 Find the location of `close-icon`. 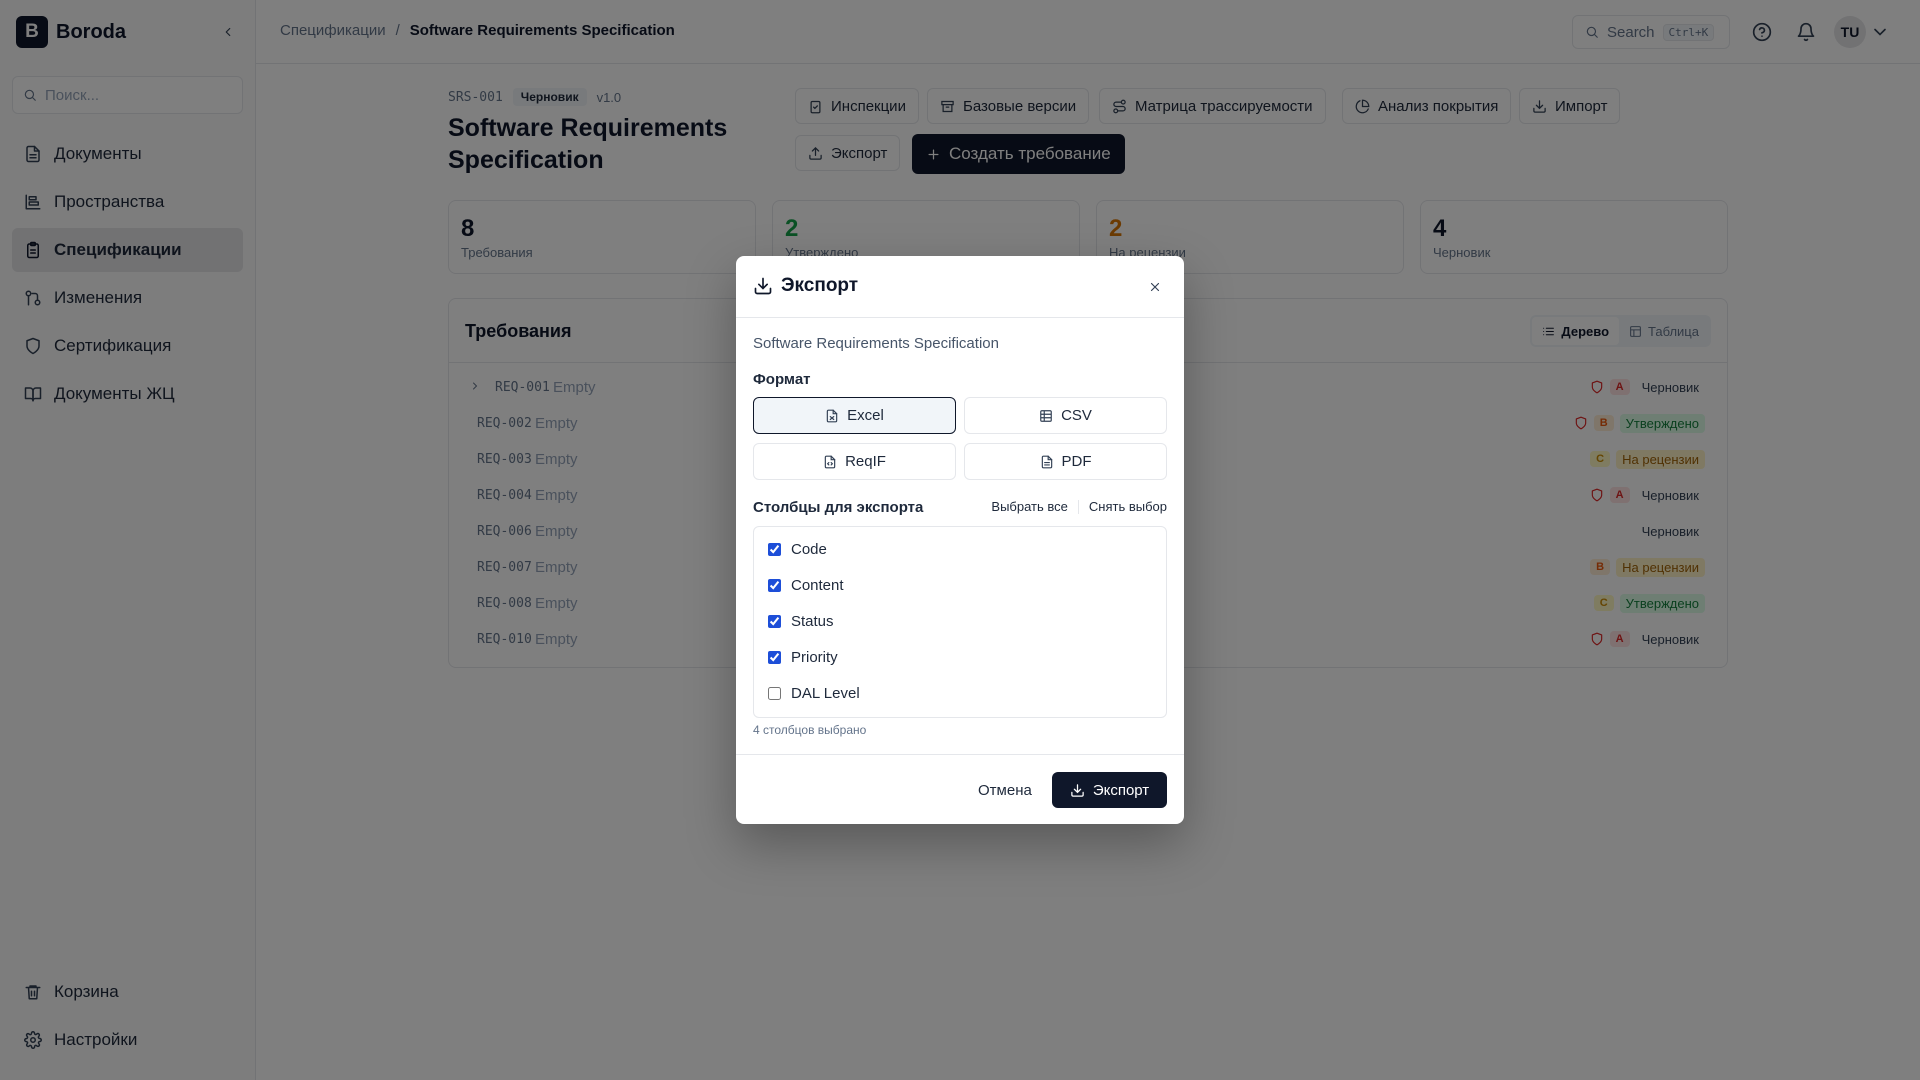

close-icon is located at coordinates (1155, 287).